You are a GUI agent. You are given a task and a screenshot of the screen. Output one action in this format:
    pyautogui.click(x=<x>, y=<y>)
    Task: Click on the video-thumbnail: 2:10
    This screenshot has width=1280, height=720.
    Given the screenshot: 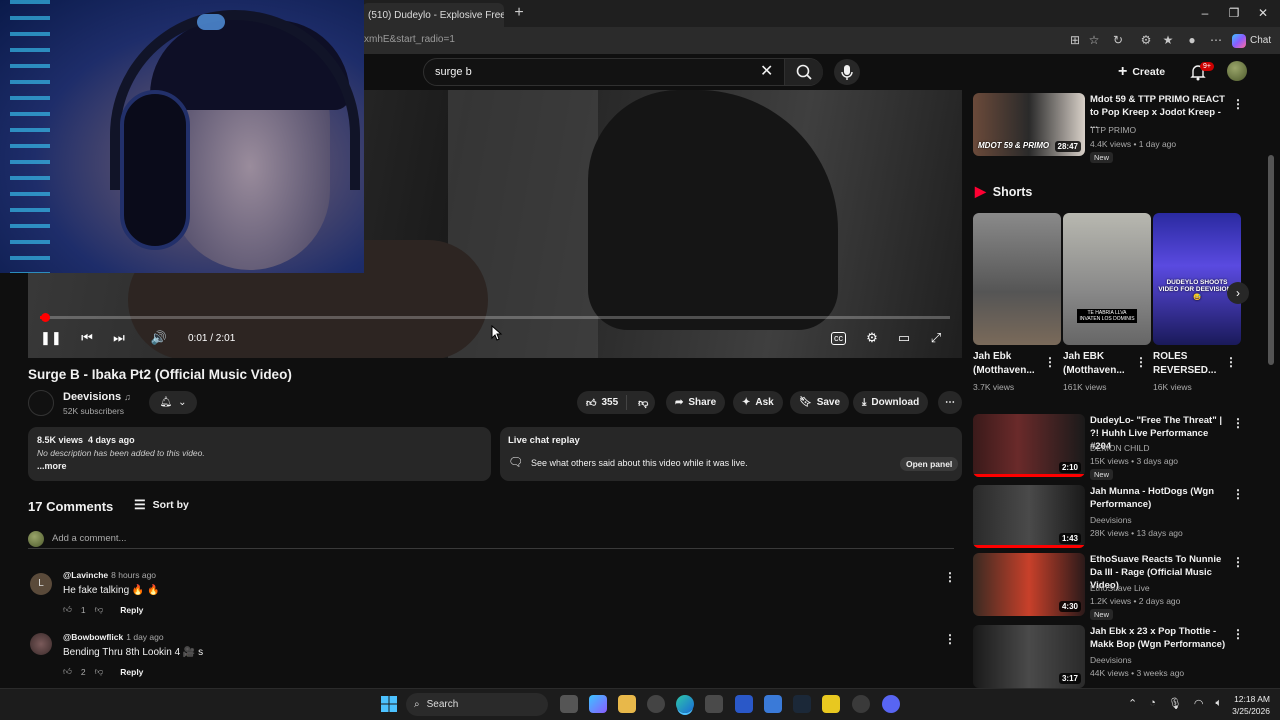 What is the action you would take?
    pyautogui.click(x=1029, y=445)
    